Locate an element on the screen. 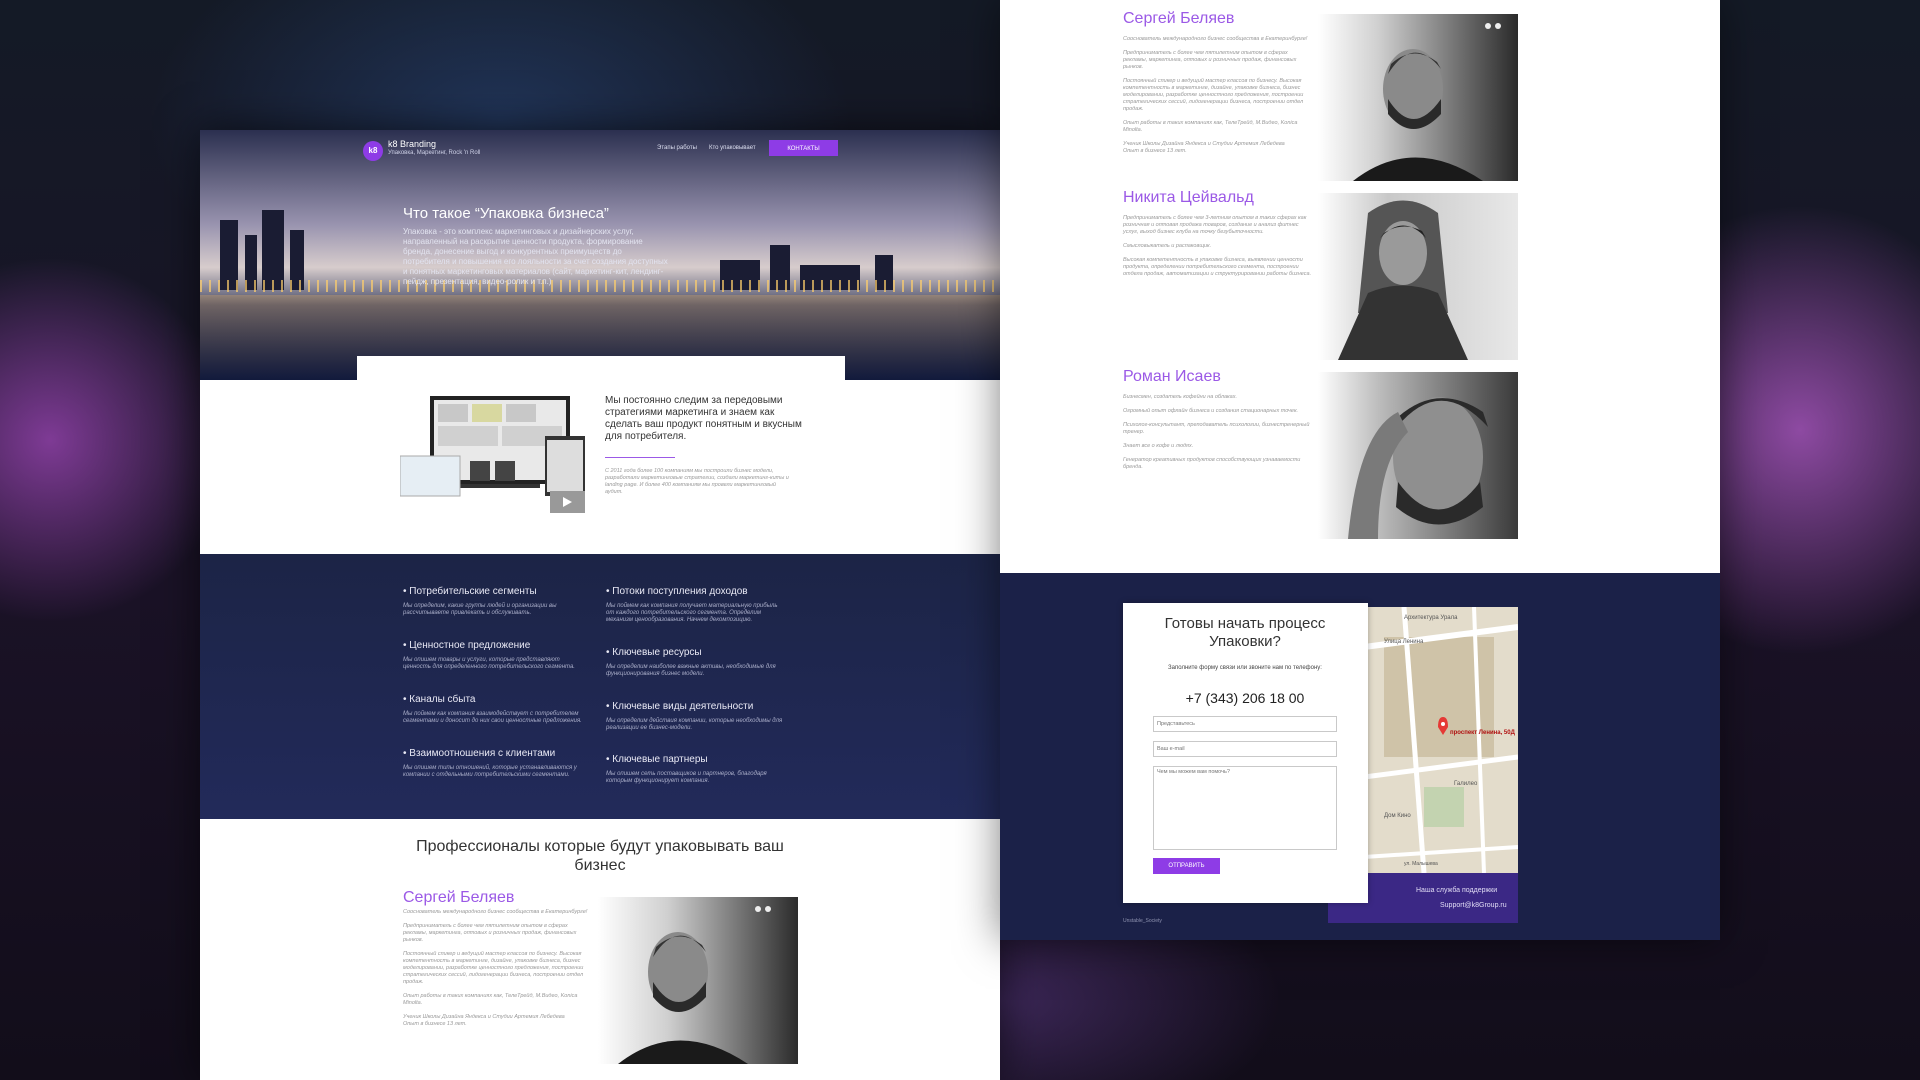  brand-tagline: Упаковка, Маркетинг, Rock 'n Roll is located at coordinates (434, 153).